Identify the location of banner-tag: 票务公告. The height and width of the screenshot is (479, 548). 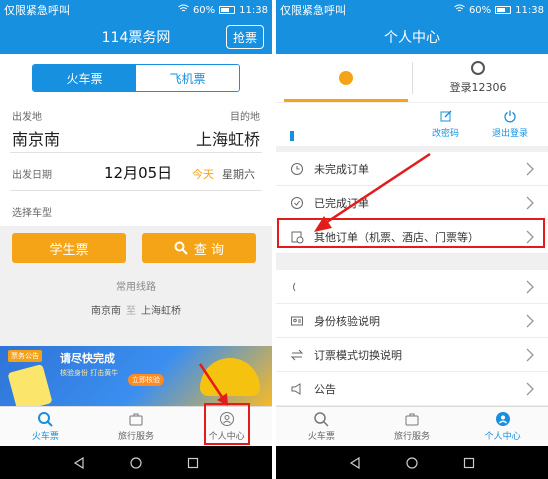
(25, 356).